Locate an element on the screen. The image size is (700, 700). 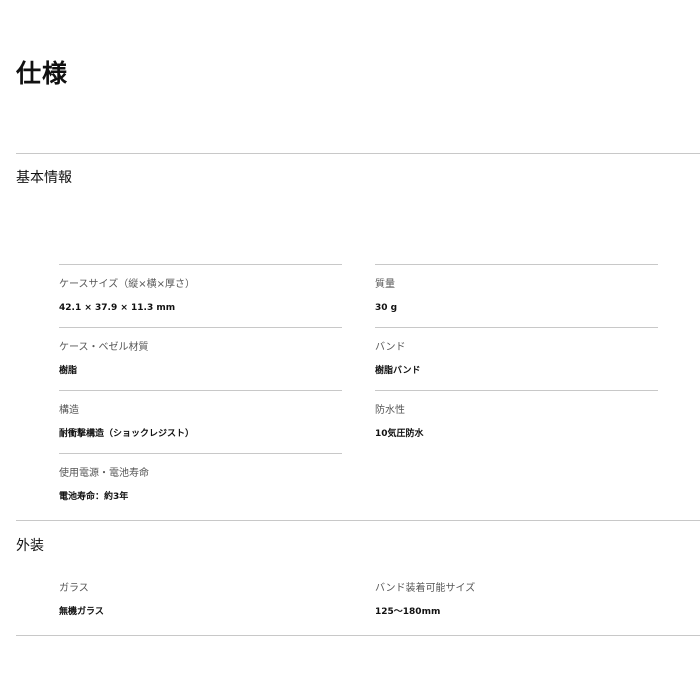
spec-label: バンド装着可能サイズ is located at coordinates (425, 588).